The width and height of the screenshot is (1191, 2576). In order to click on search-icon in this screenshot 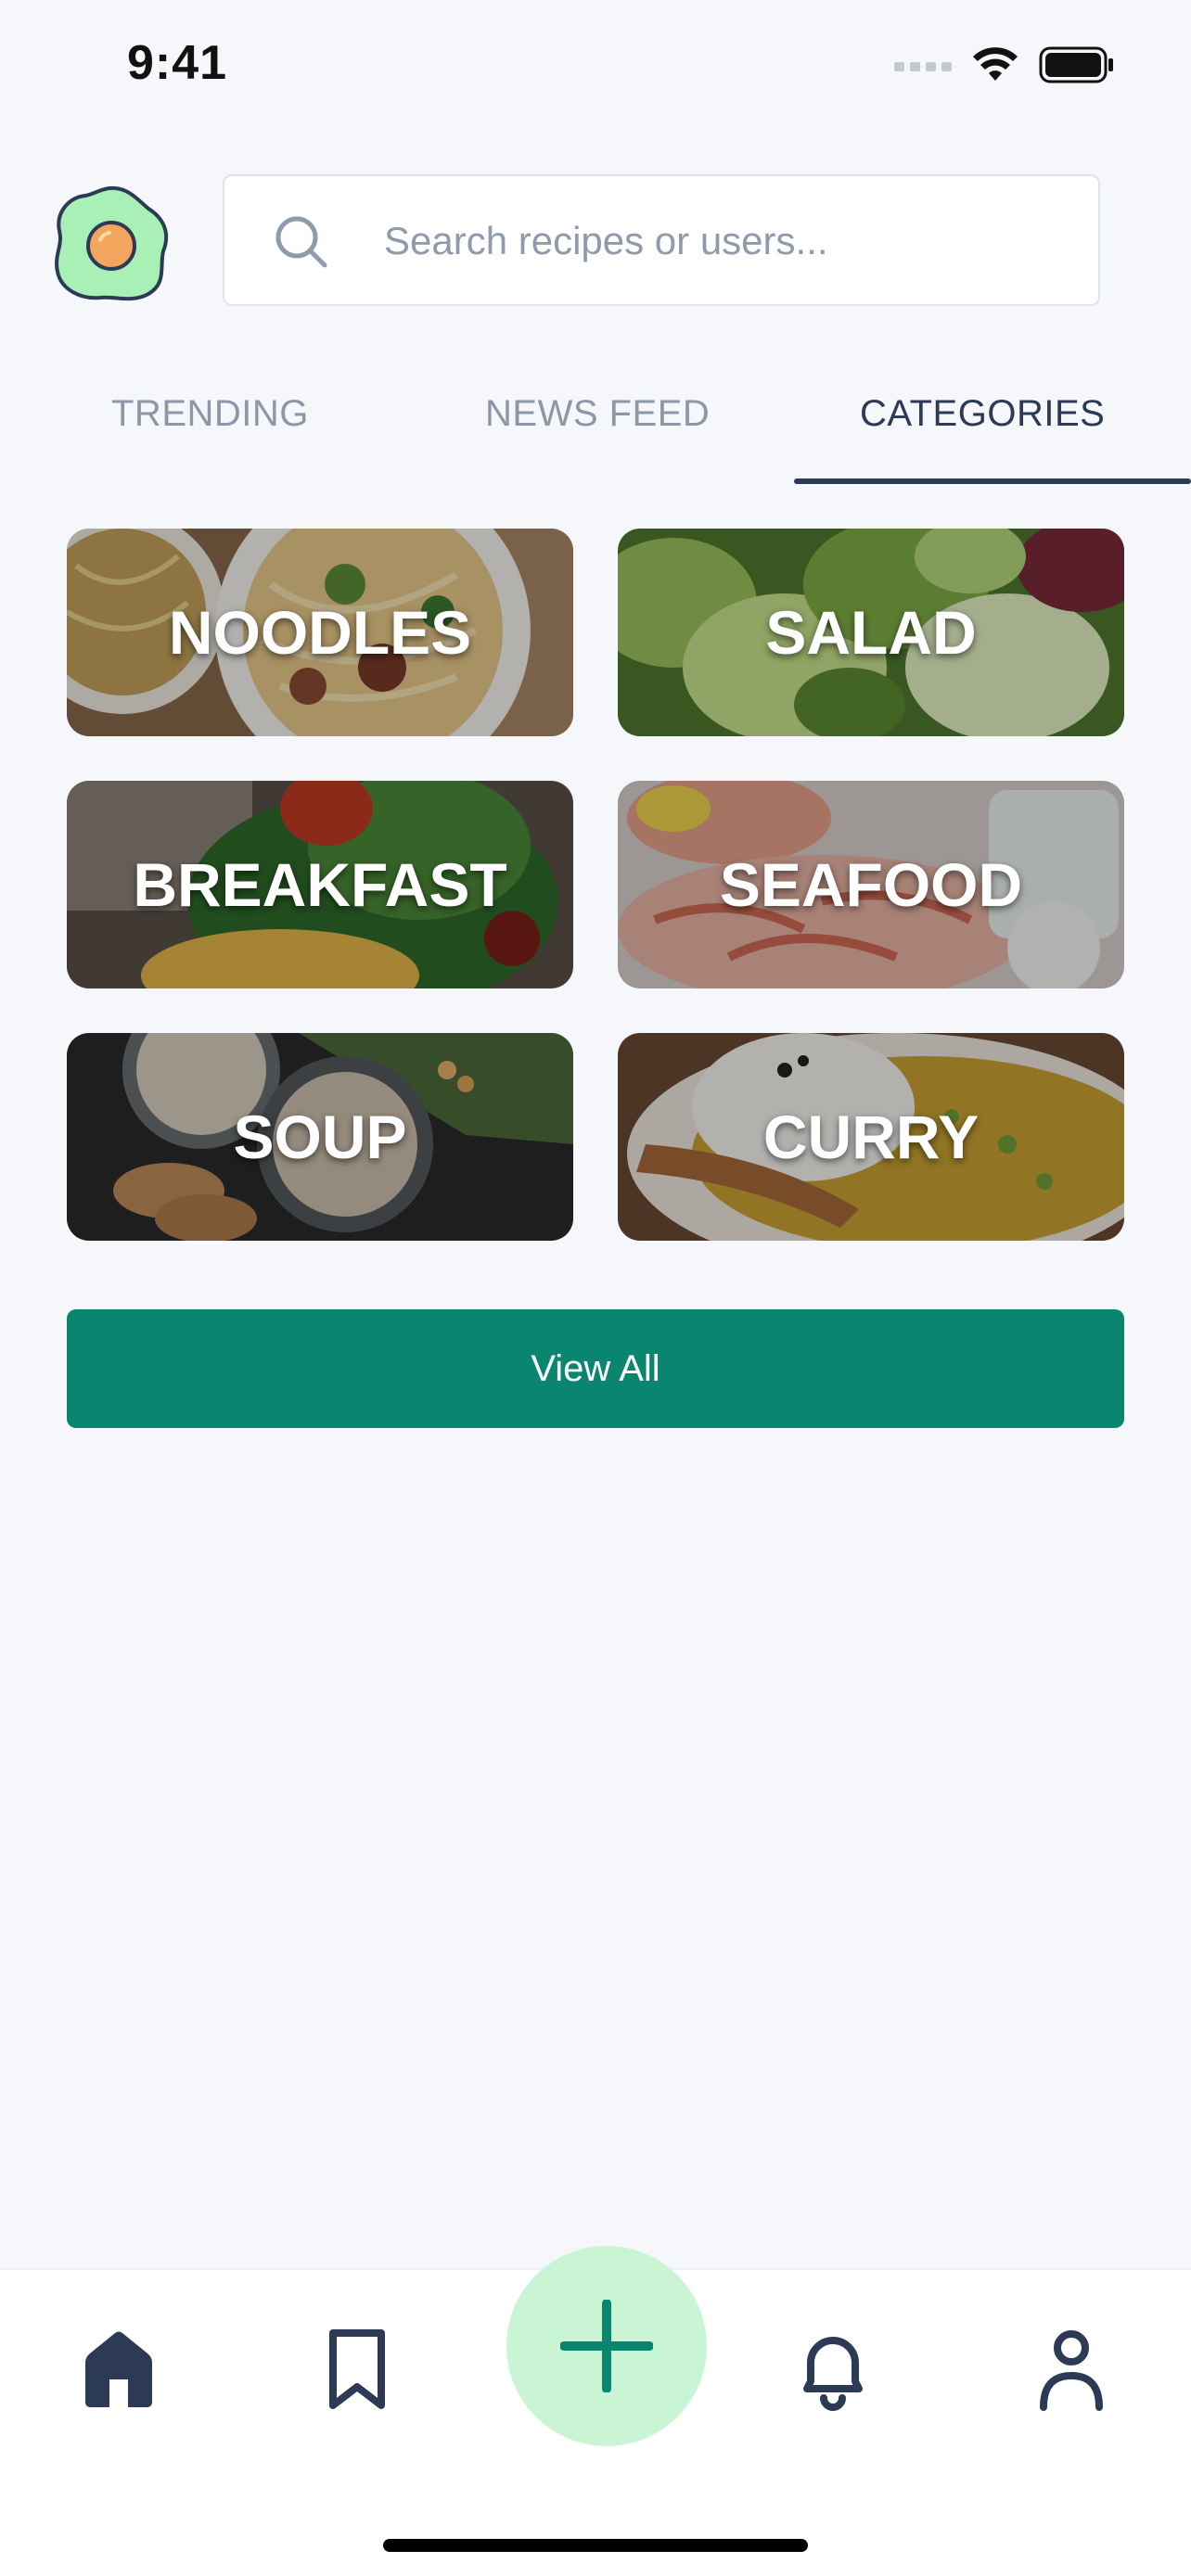, I will do `click(301, 242)`.